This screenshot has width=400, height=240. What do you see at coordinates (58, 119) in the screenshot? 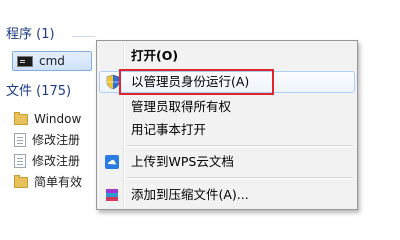
I see `result-item-label: Window` at bounding box center [58, 119].